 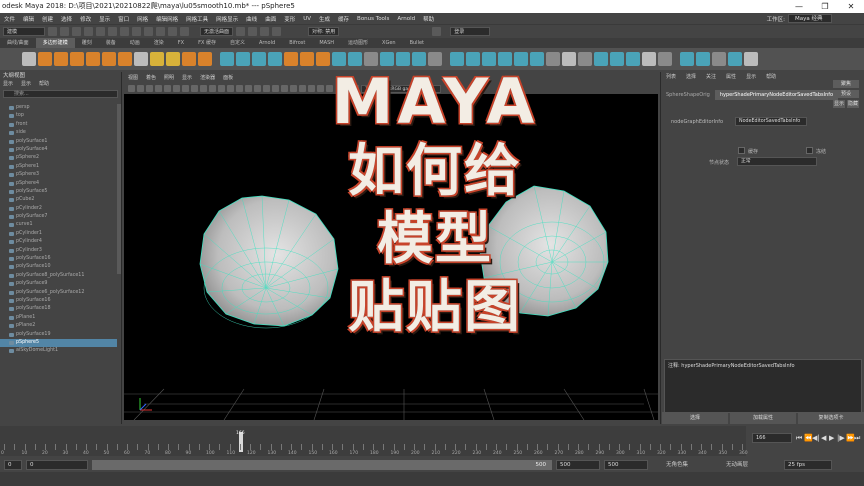 What do you see at coordinates (703, 59) in the screenshot?
I see `unfold-icon` at bounding box center [703, 59].